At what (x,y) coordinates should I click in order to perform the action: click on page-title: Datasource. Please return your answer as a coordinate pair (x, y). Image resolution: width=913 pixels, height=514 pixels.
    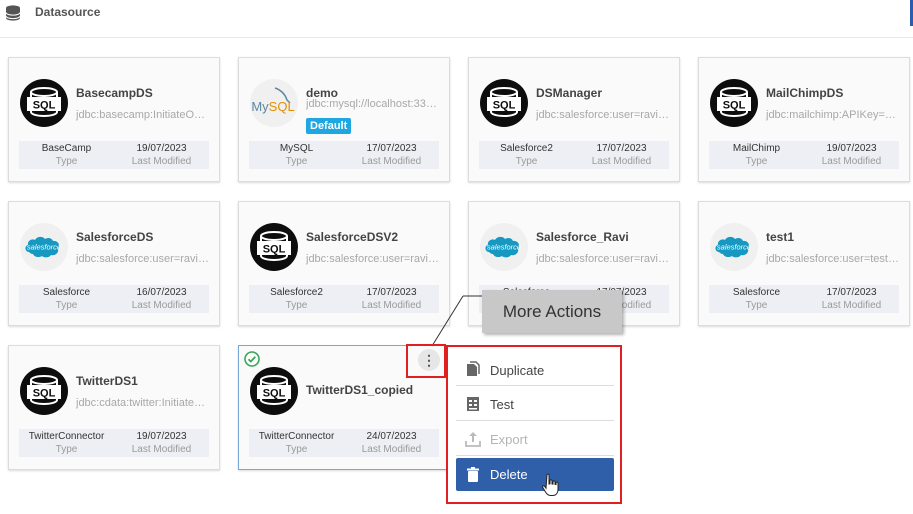
    Looking at the image, I should click on (68, 12).